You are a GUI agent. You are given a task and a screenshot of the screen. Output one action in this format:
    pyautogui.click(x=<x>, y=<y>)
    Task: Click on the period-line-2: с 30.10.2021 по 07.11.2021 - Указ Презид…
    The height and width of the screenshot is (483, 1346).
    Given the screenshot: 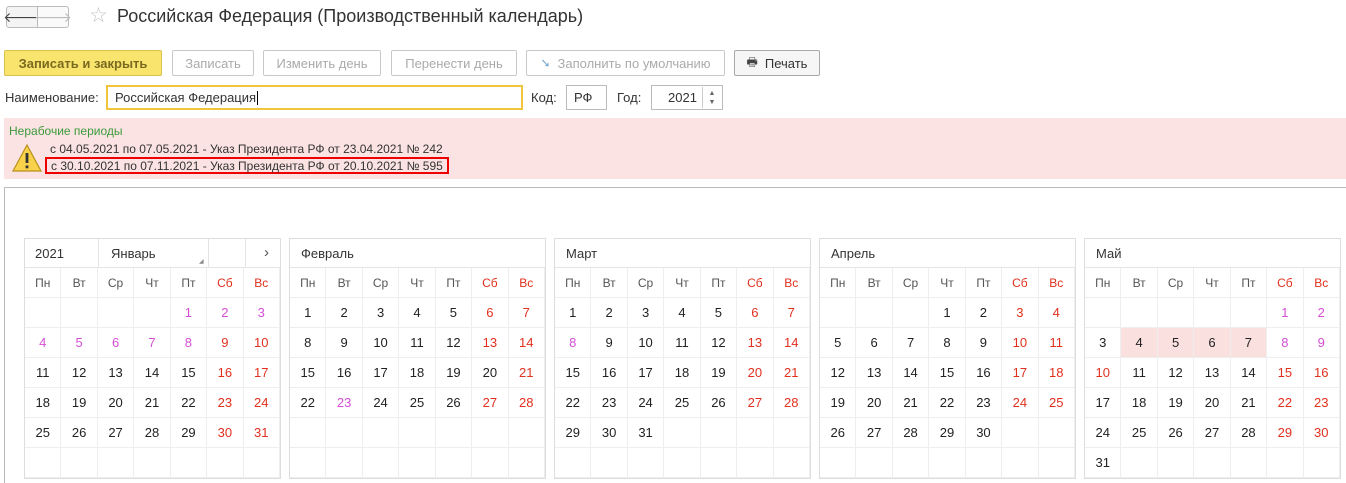 What is the action you would take?
    pyautogui.click(x=247, y=165)
    